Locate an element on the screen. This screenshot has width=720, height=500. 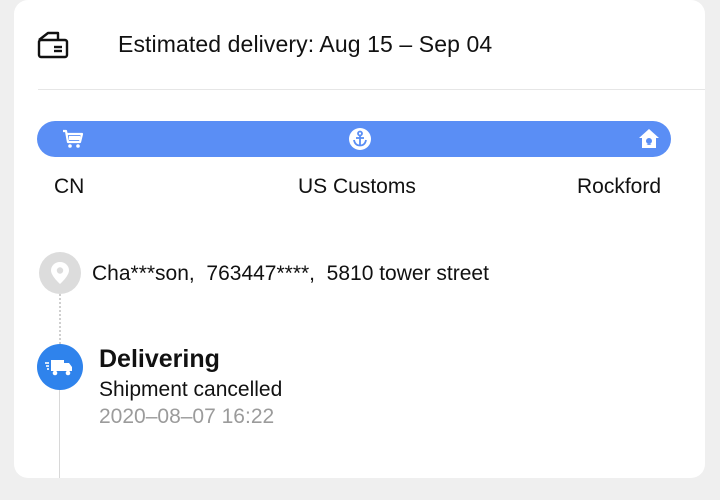
tracking-timestamp: 2020–08–07 16:22 is located at coordinates (187, 416).